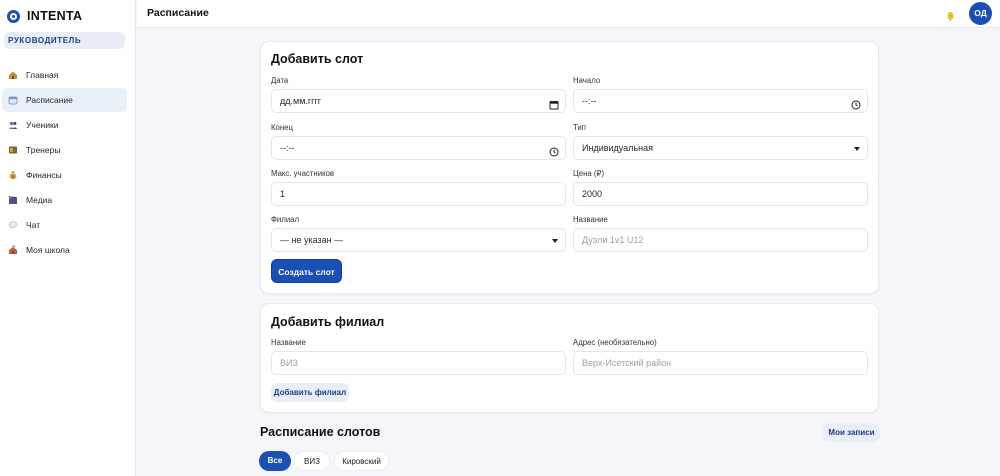 This screenshot has height=476, width=1000. What do you see at coordinates (554, 103) in the screenshot?
I see `calendar-picker-icon` at bounding box center [554, 103].